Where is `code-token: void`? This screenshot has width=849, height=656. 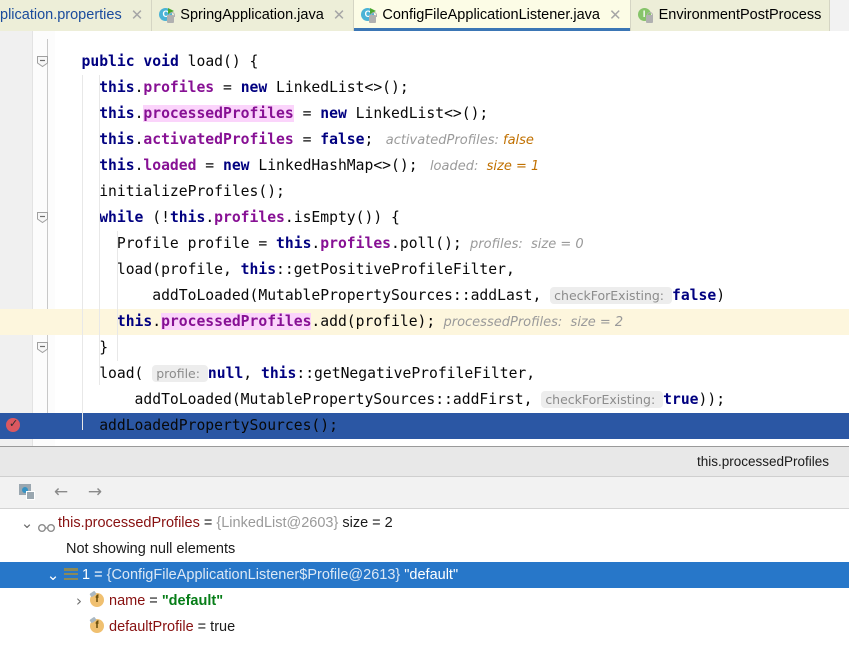
code-token: void is located at coordinates (161, 61).